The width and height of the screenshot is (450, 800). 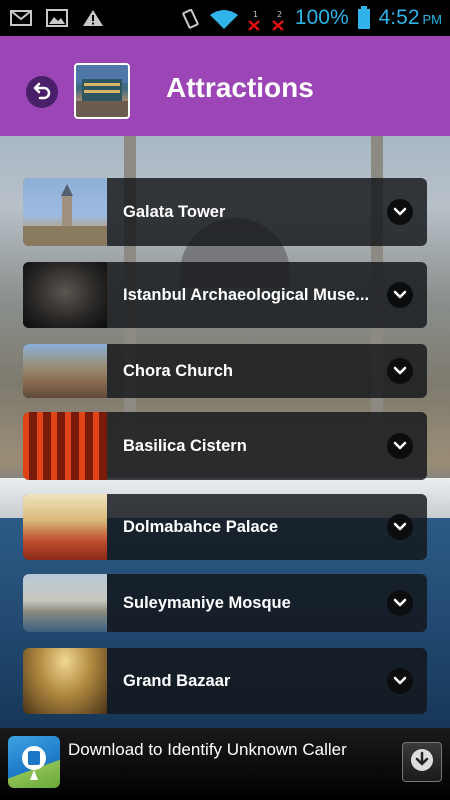 What do you see at coordinates (200, 526) in the screenshot?
I see `list-item-label: Dolmabahce Palace` at bounding box center [200, 526].